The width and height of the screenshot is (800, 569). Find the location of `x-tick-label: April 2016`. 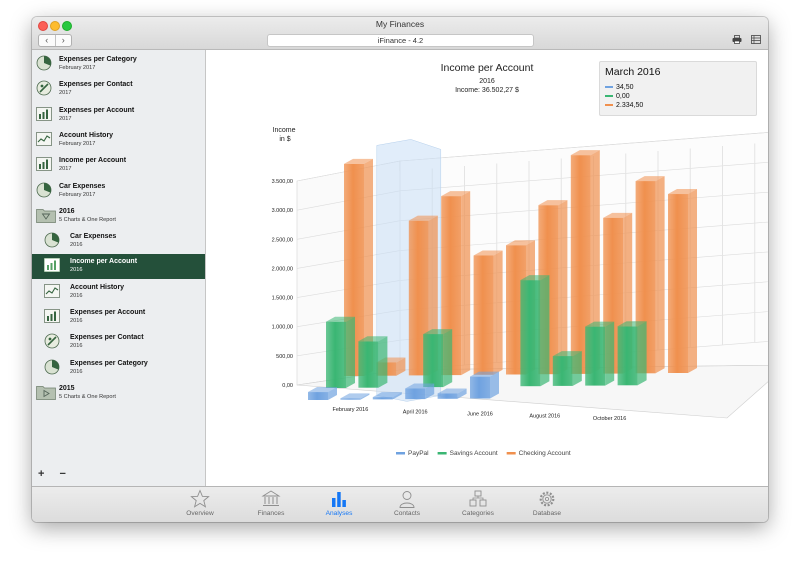

x-tick-label: April 2016 is located at coordinates (415, 412).